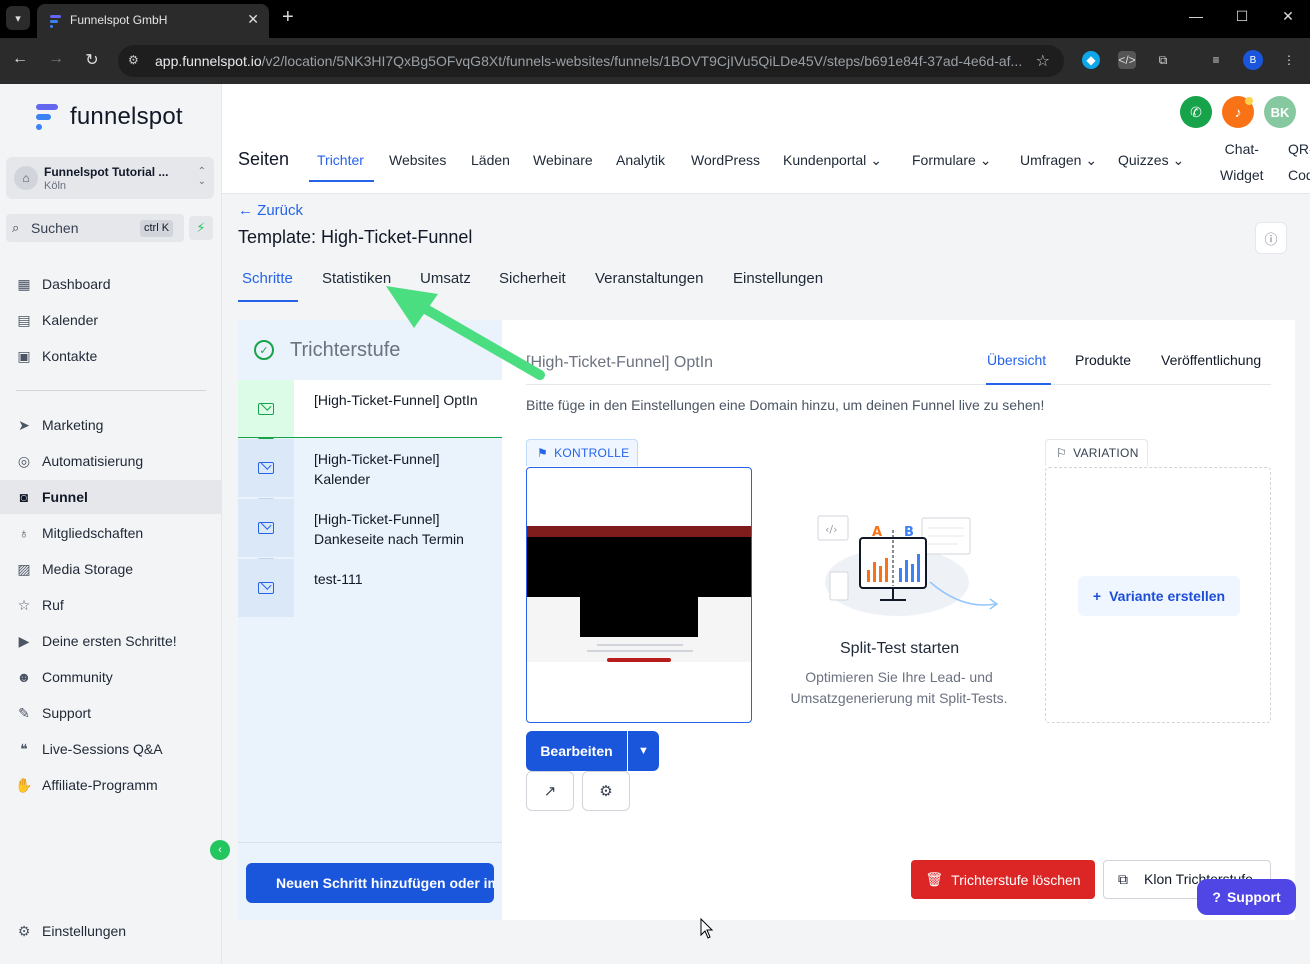  What do you see at coordinates (639, 595) in the screenshot?
I see `control-preview-card` at bounding box center [639, 595].